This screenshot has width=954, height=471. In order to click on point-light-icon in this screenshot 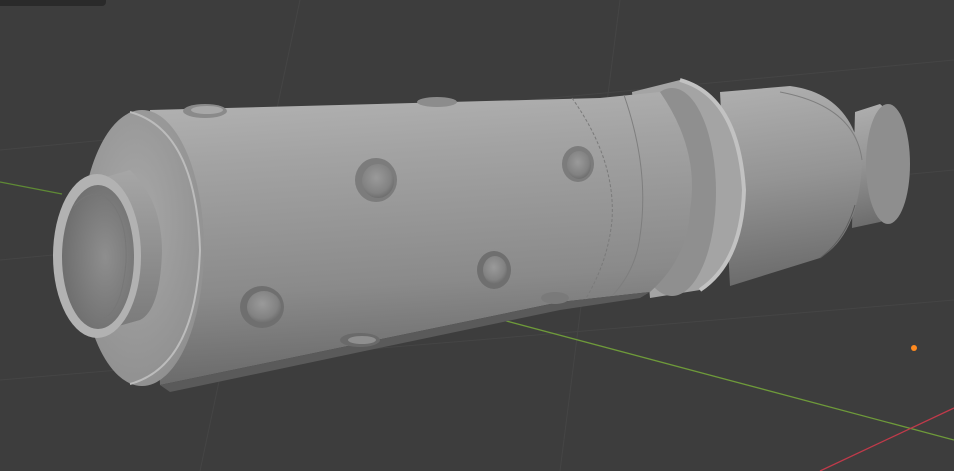, I will do `click(914, 348)`.